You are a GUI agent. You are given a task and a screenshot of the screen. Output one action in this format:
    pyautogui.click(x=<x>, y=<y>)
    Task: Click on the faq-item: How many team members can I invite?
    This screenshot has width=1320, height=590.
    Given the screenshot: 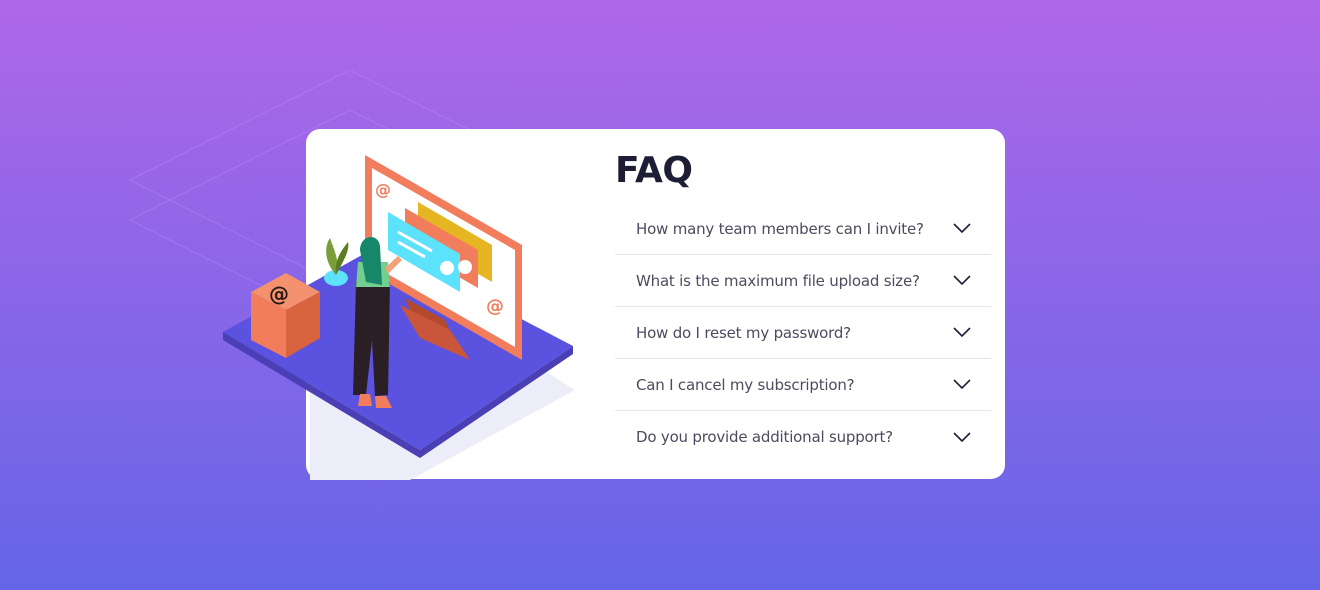 What is the action you would take?
    pyautogui.click(x=803, y=229)
    